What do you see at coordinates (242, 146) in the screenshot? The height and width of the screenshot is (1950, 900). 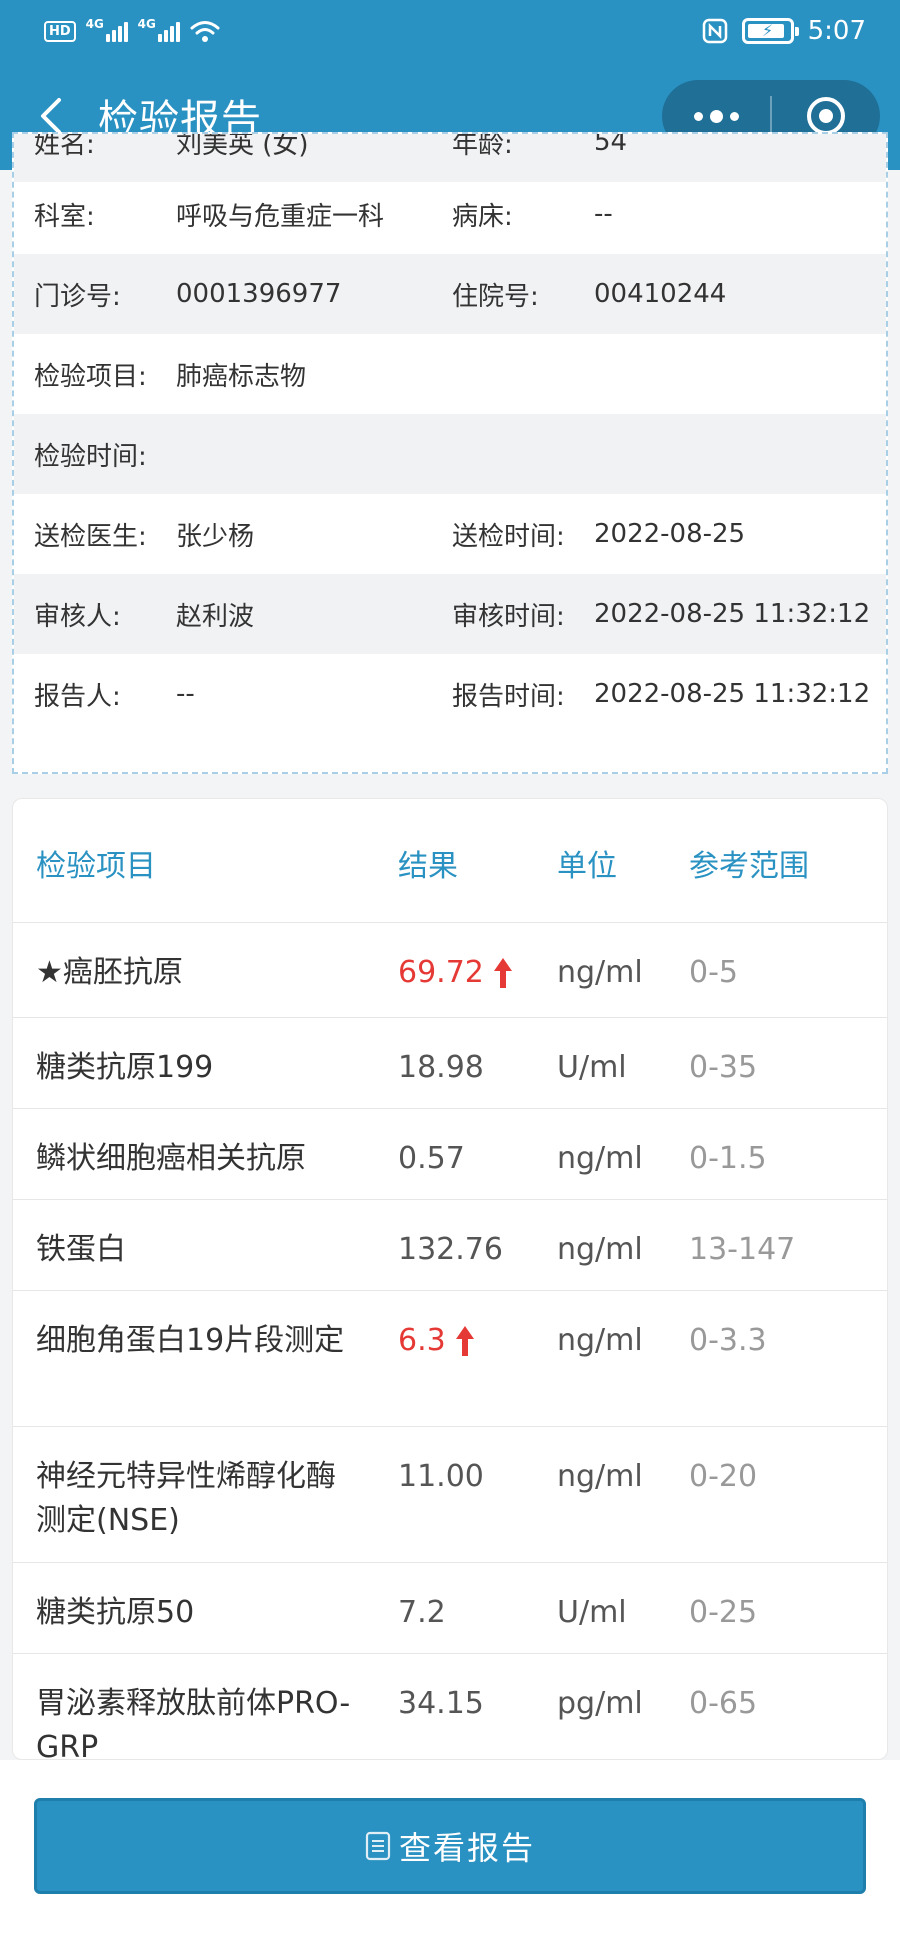 I see `patient-name: 刘美英 (女)` at bounding box center [242, 146].